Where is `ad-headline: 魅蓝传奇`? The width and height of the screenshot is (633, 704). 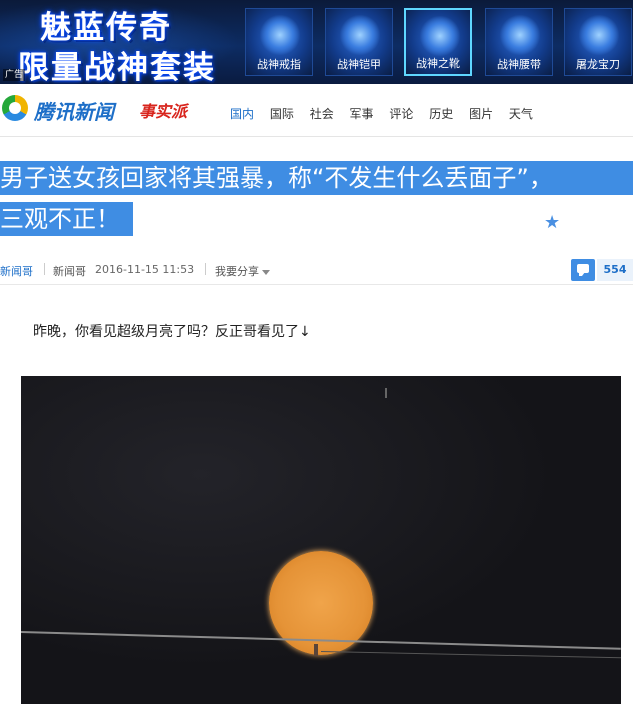
ad-headline: 魅蓝传奇 is located at coordinates (106, 28).